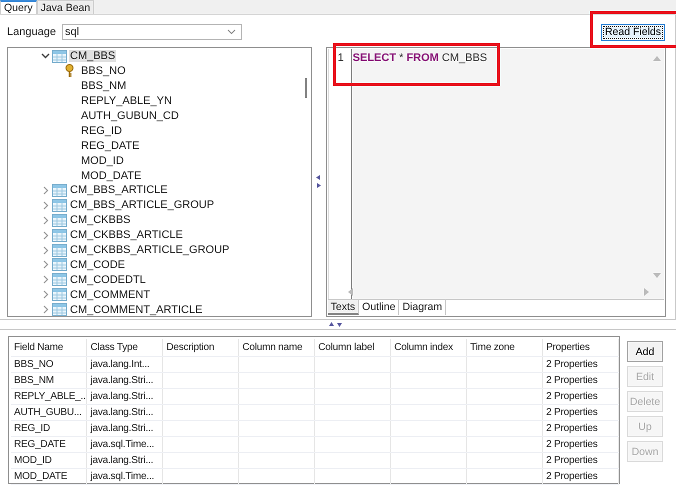  What do you see at coordinates (349, 292) in the screenshot?
I see `scroll-left-icon` at bounding box center [349, 292].